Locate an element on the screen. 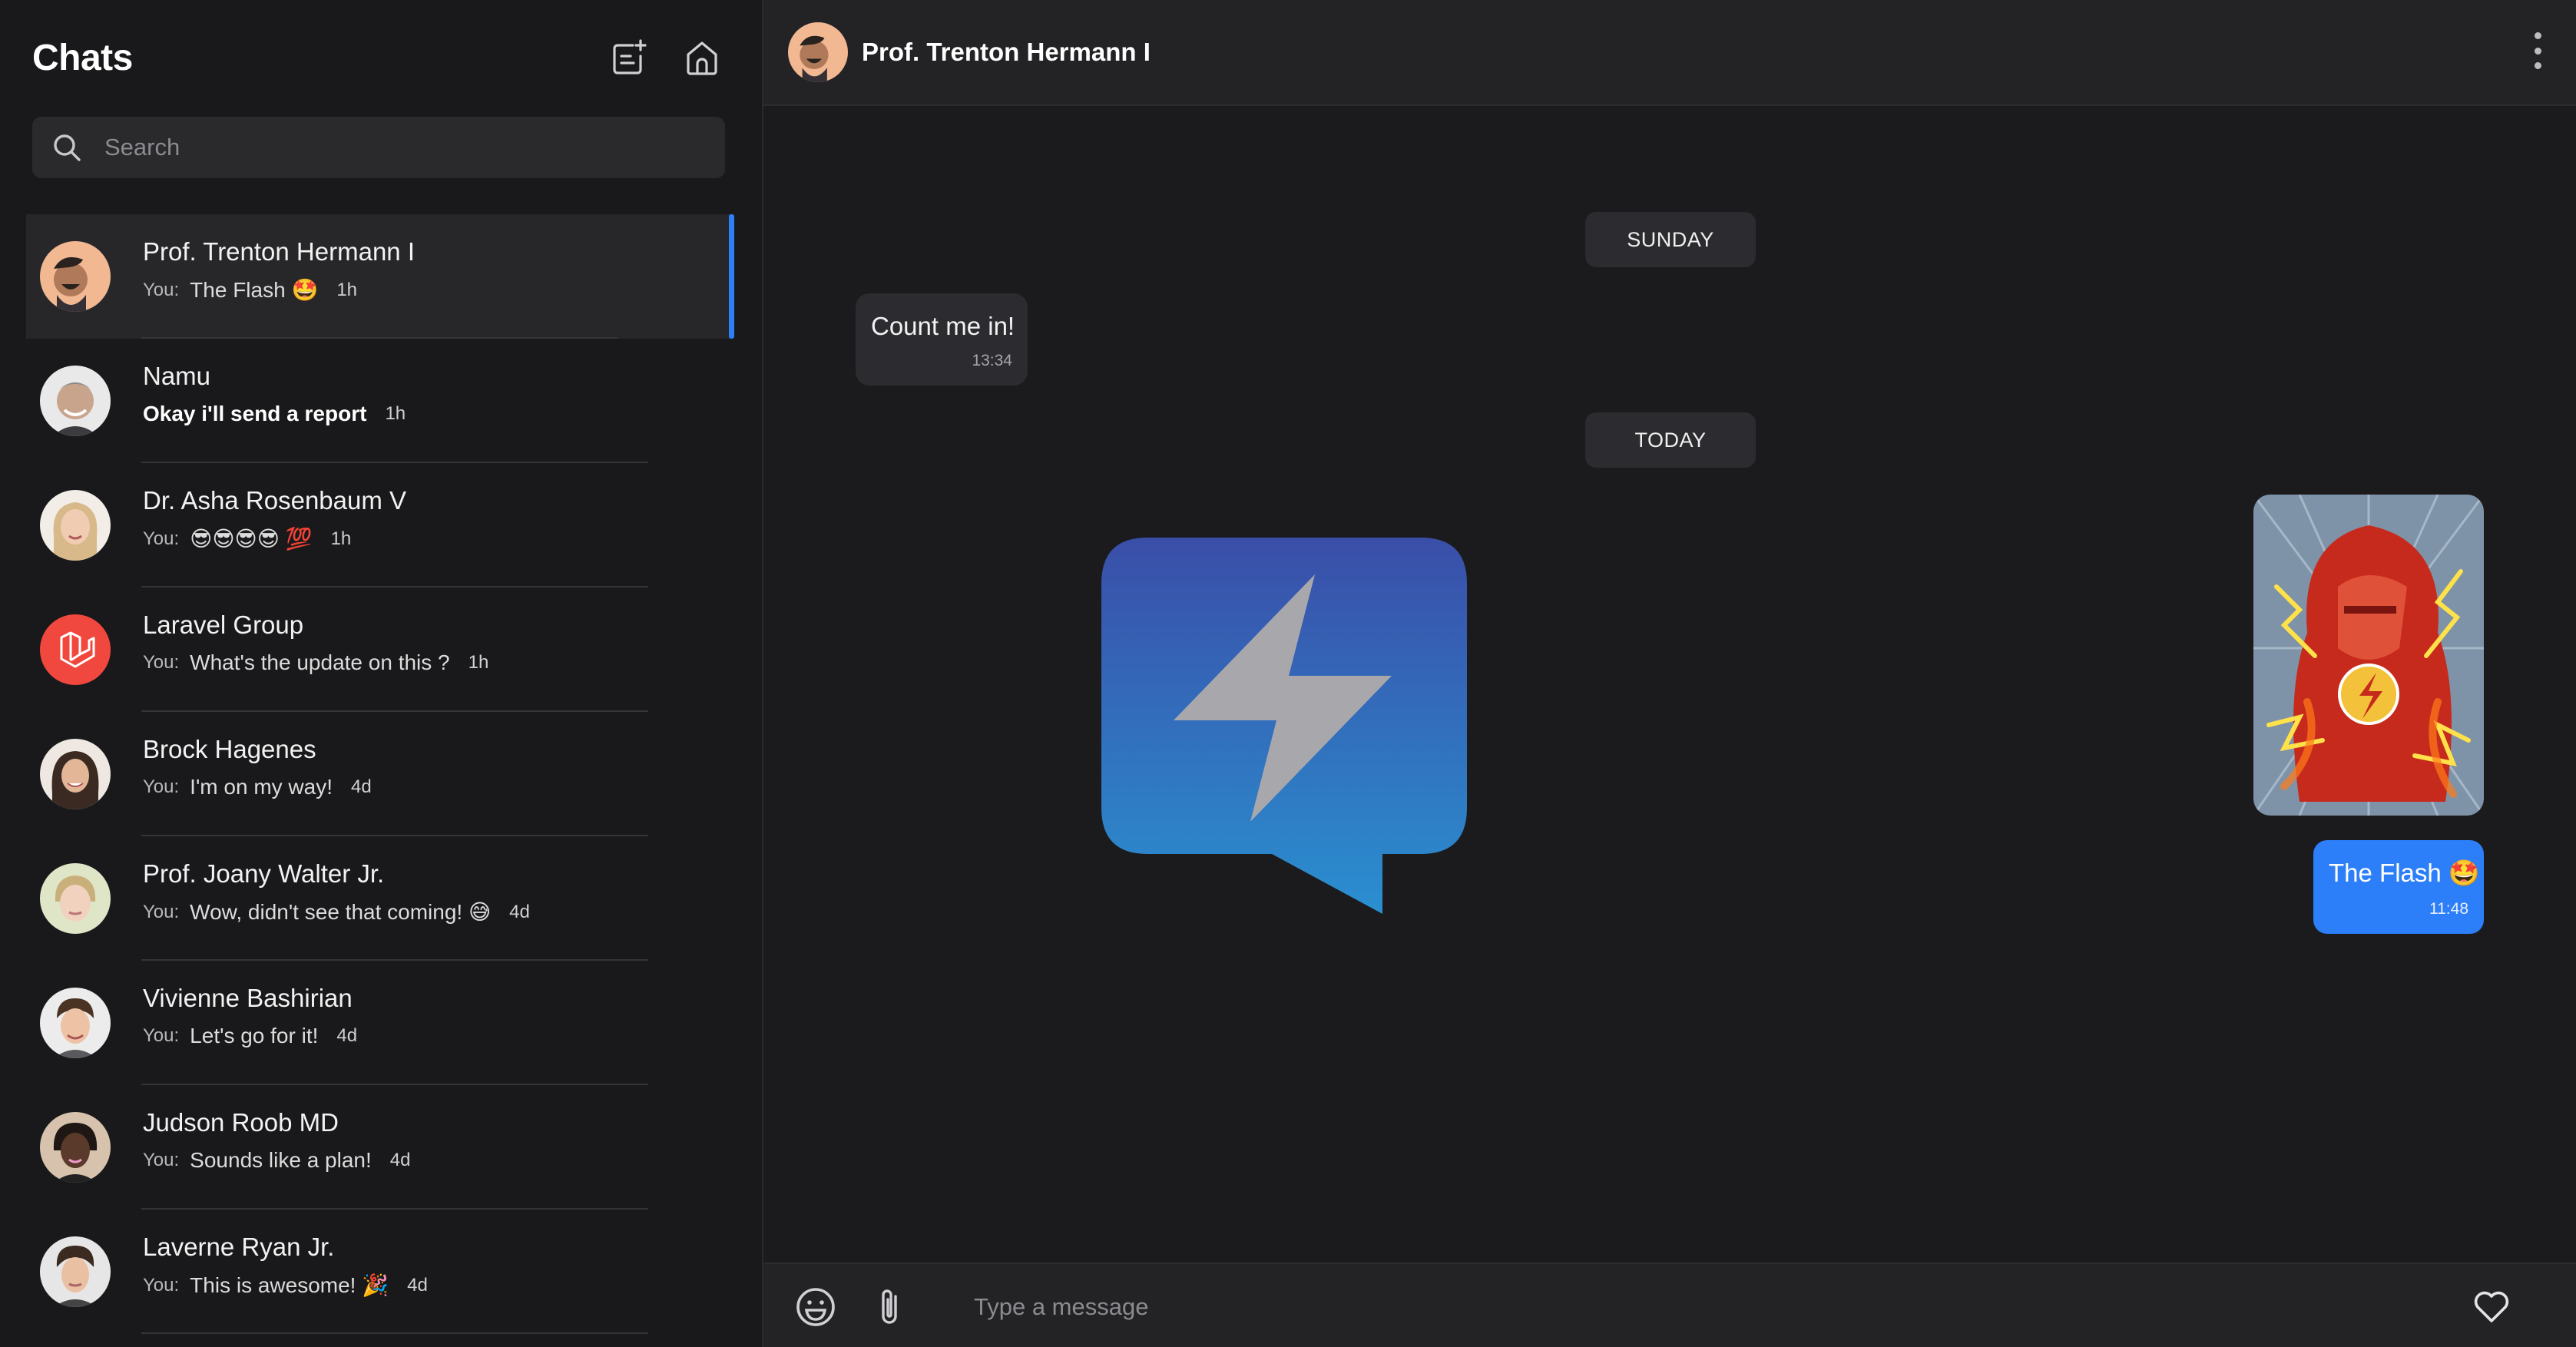 Image resolution: width=2576 pixels, height=1347 pixels. last-message: This is awesome! 🎉 is located at coordinates (289, 1285).